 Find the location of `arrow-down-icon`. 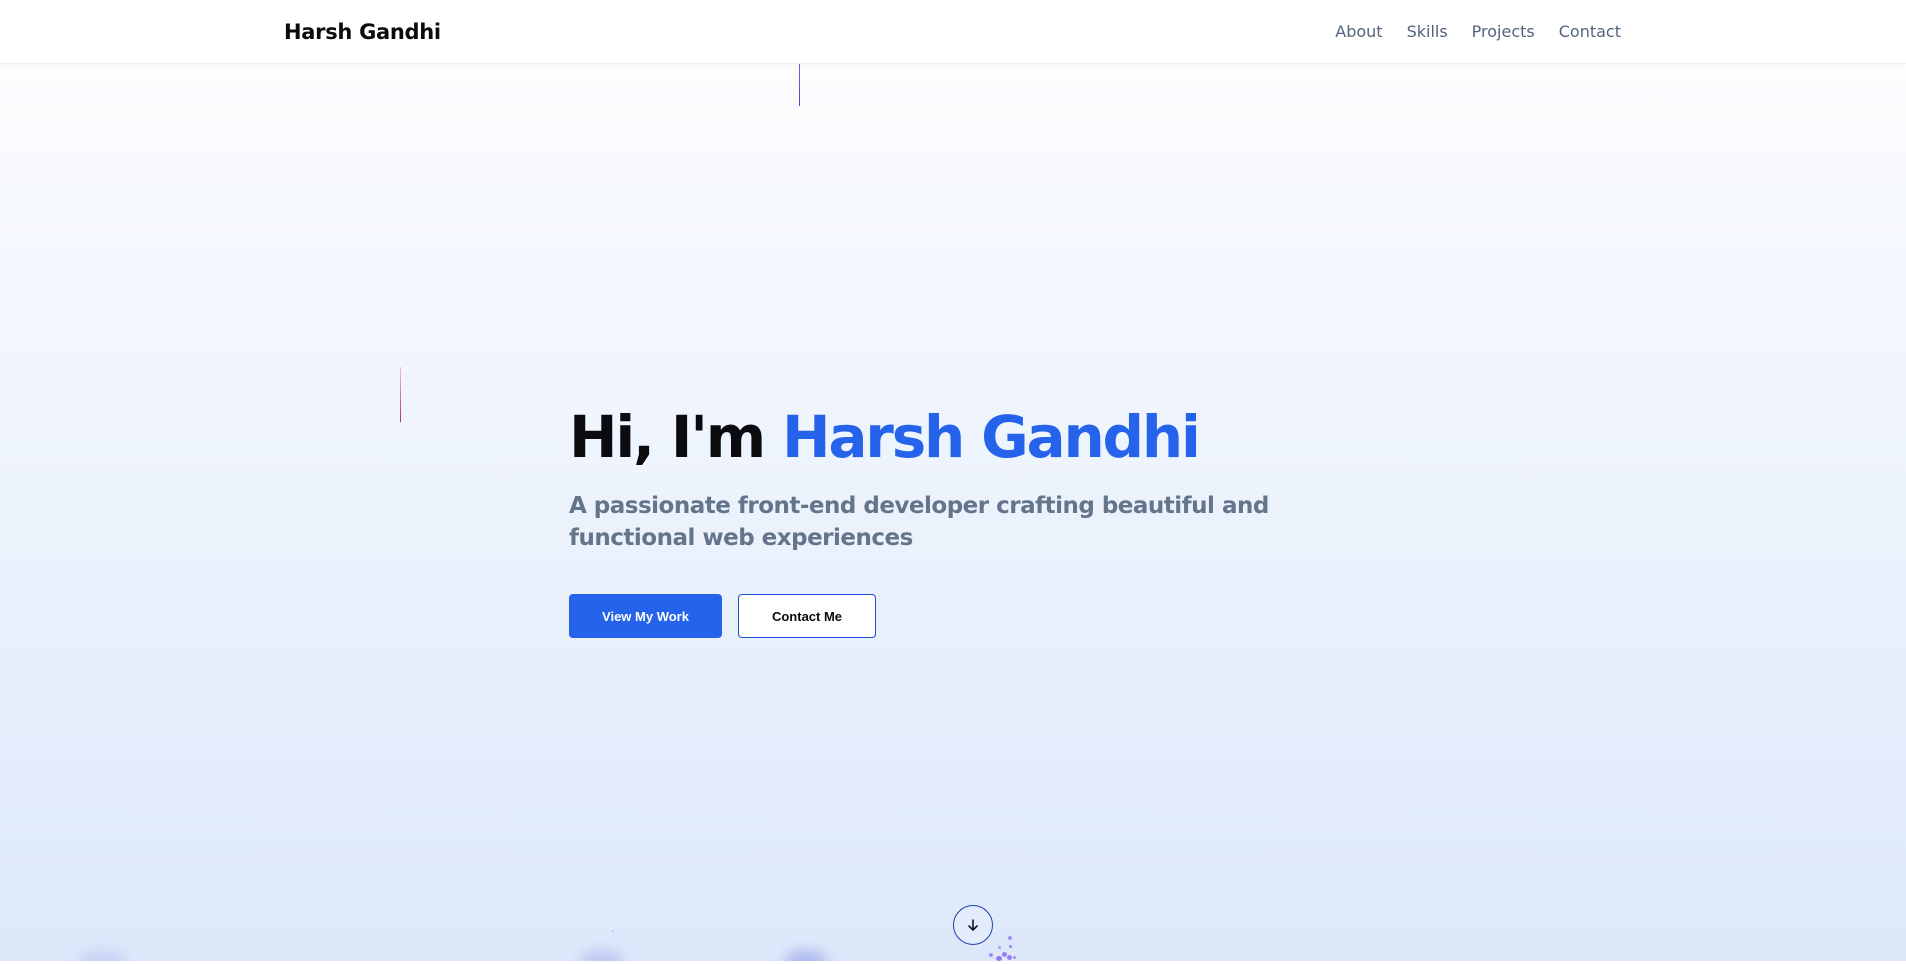

arrow-down-icon is located at coordinates (973, 925).